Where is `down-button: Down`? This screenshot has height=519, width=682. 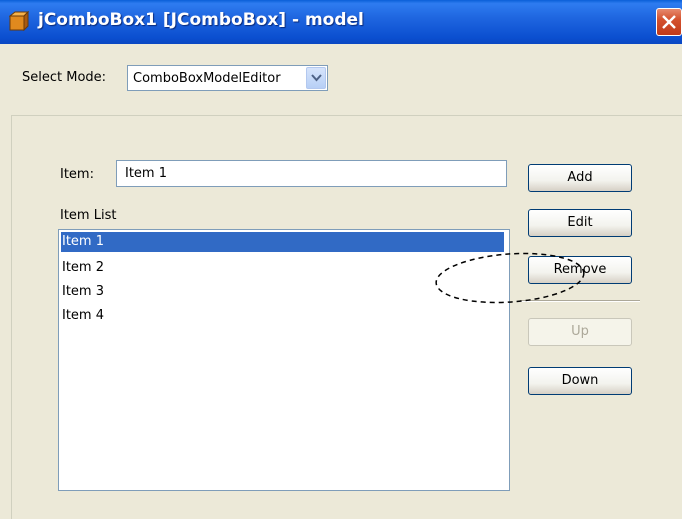
down-button: Down is located at coordinates (580, 381).